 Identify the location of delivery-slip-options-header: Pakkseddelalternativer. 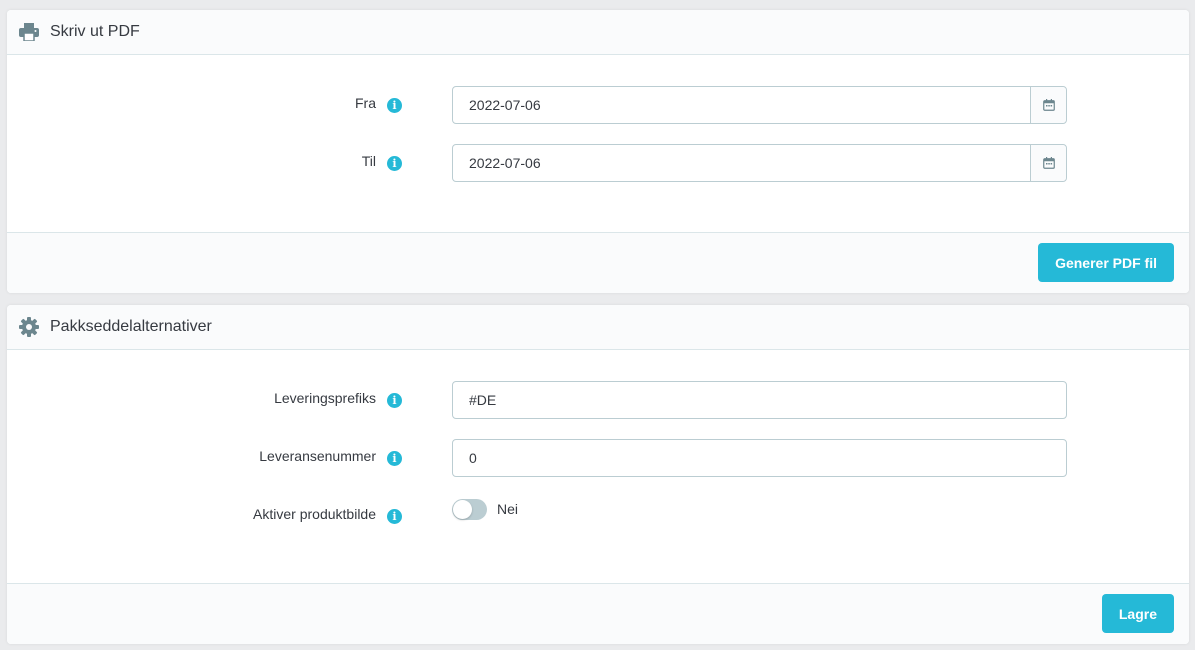
(598, 327).